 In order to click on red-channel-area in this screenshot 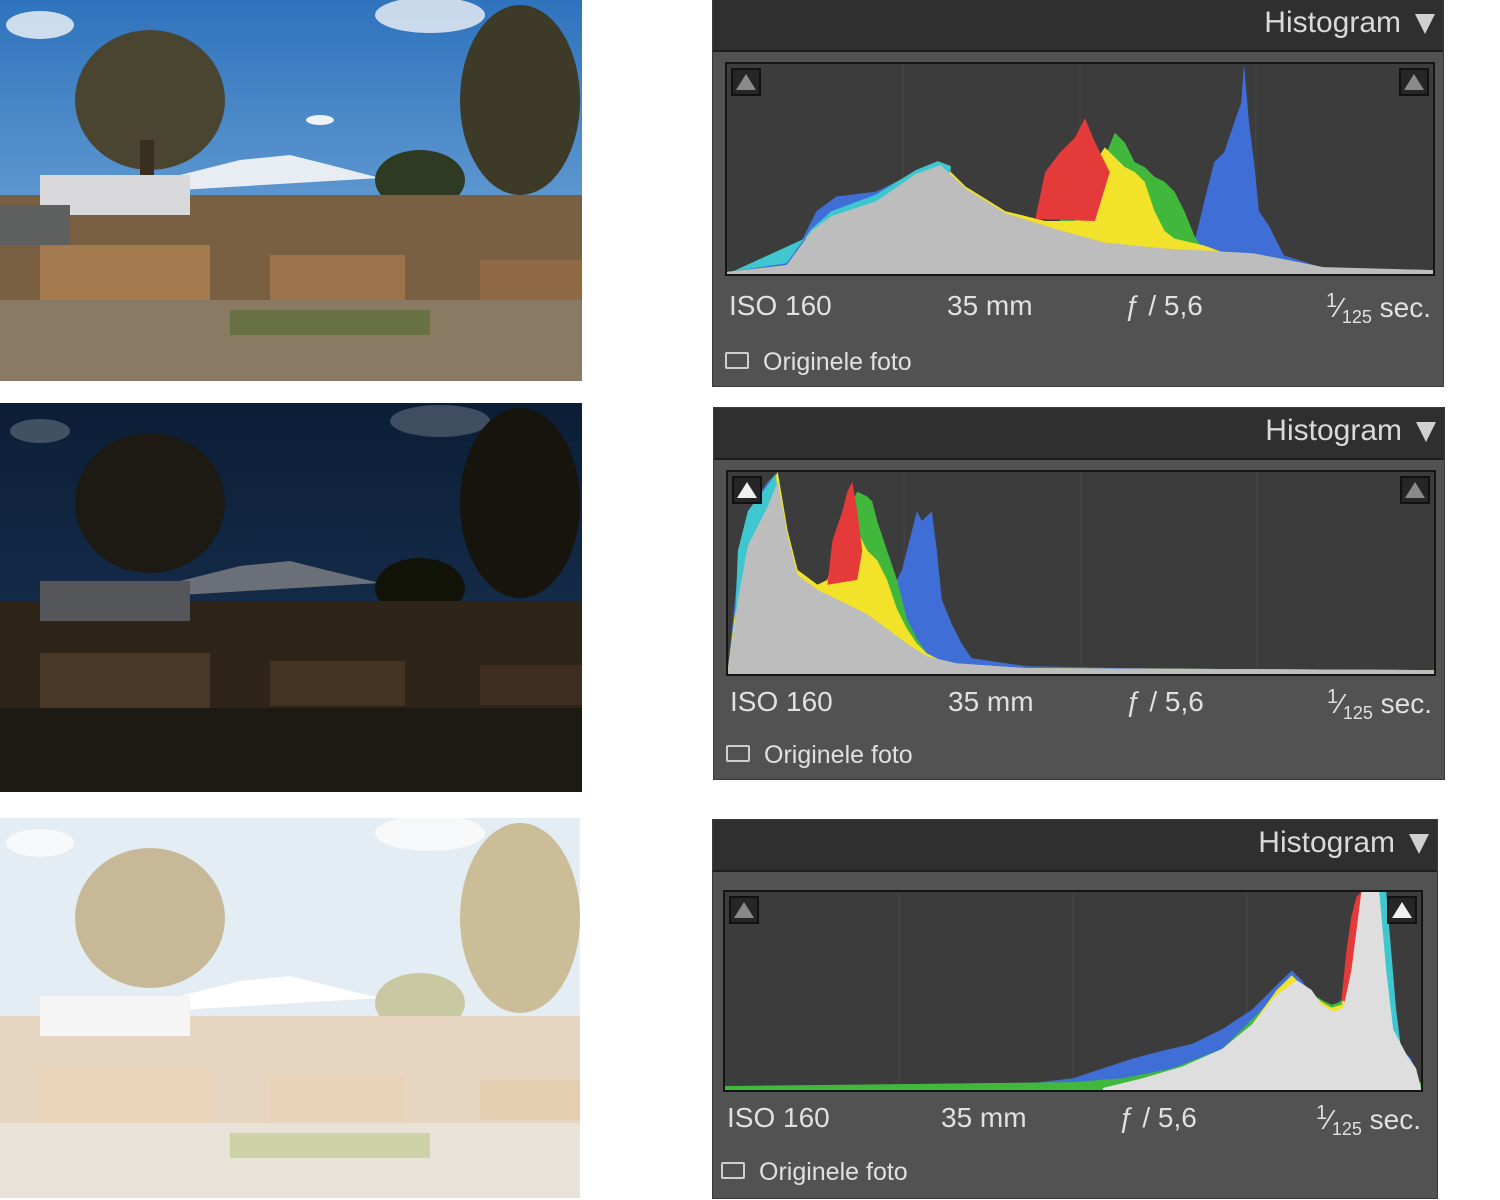, I will do `click(1072, 169)`.